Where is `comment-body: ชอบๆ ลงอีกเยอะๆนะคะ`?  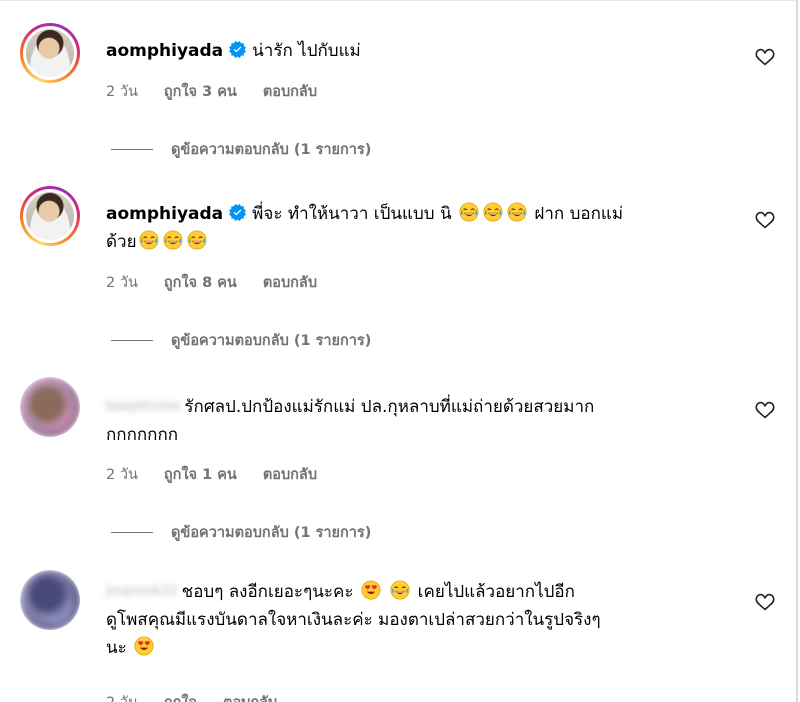
comment-body: ชอบๆ ลงอีกเยอะๆนะคะ is located at coordinates (267, 592).